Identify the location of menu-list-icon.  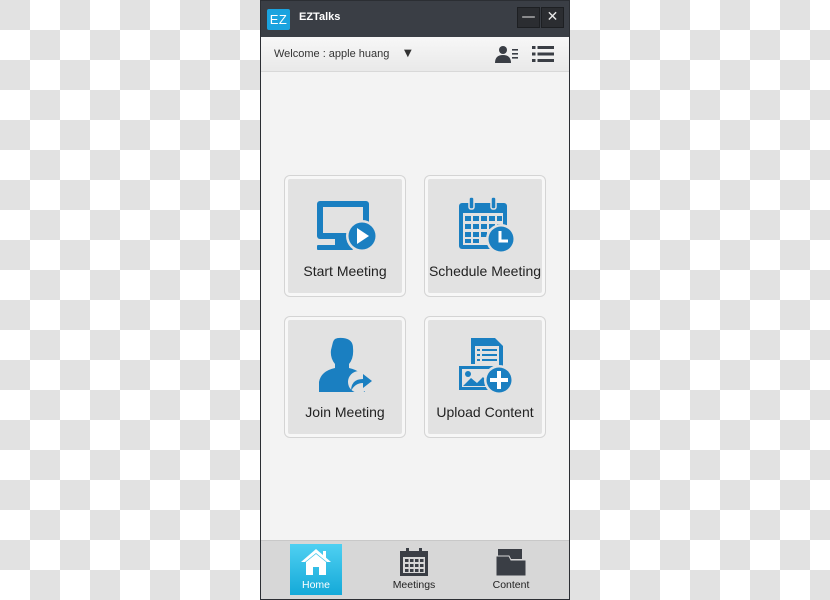
(543, 54).